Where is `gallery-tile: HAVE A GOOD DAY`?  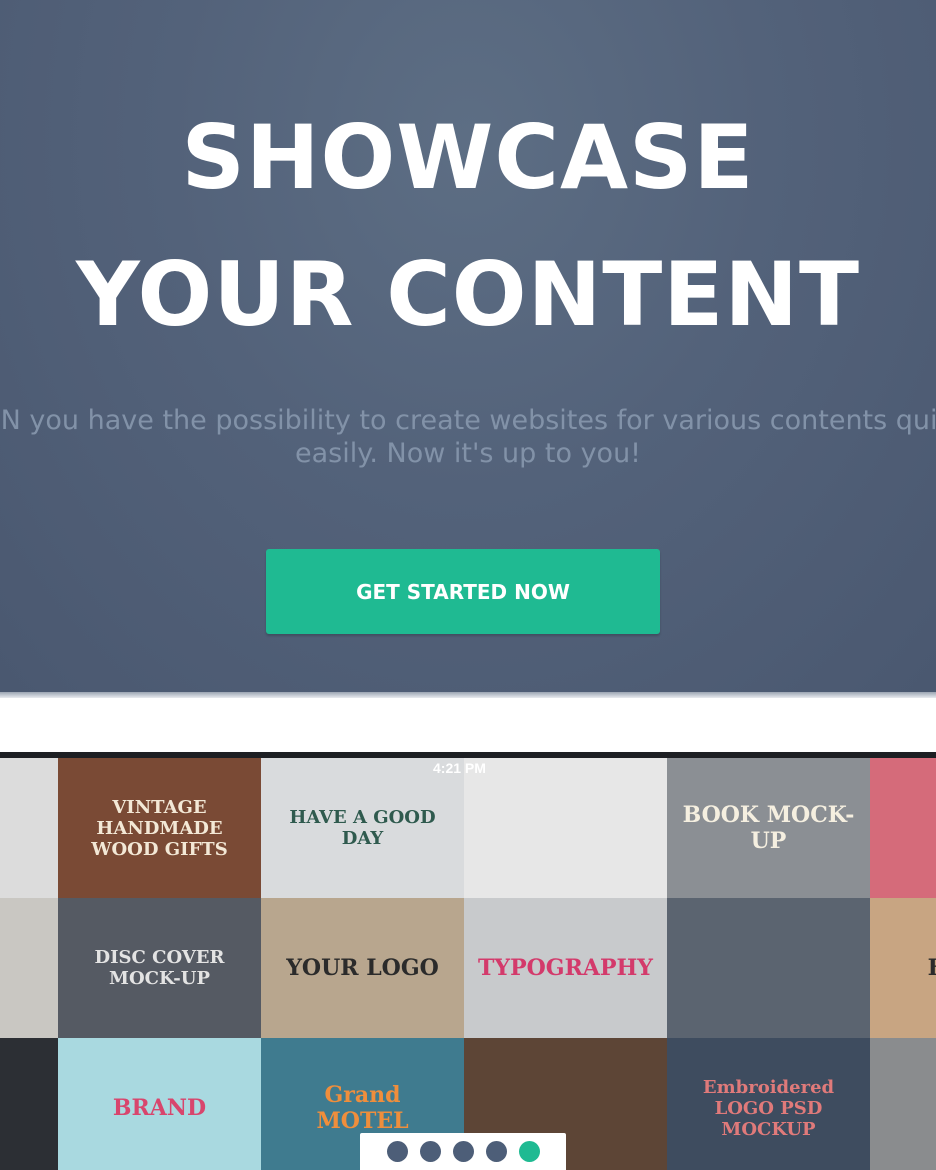 gallery-tile: HAVE A GOOD DAY is located at coordinates (362, 828).